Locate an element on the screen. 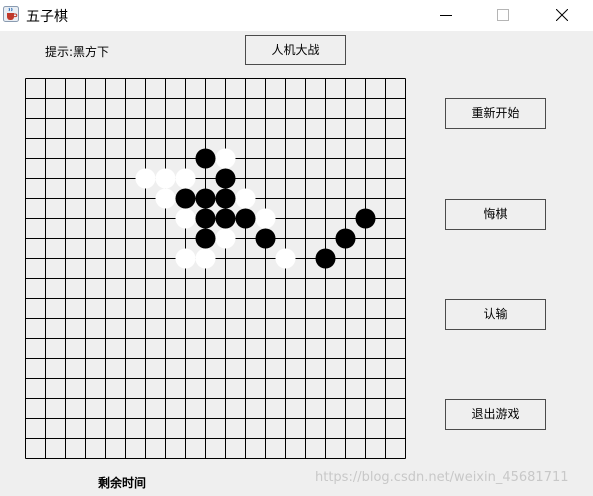 The image size is (593, 496). undo-button: 悔棋 is located at coordinates (495, 214).